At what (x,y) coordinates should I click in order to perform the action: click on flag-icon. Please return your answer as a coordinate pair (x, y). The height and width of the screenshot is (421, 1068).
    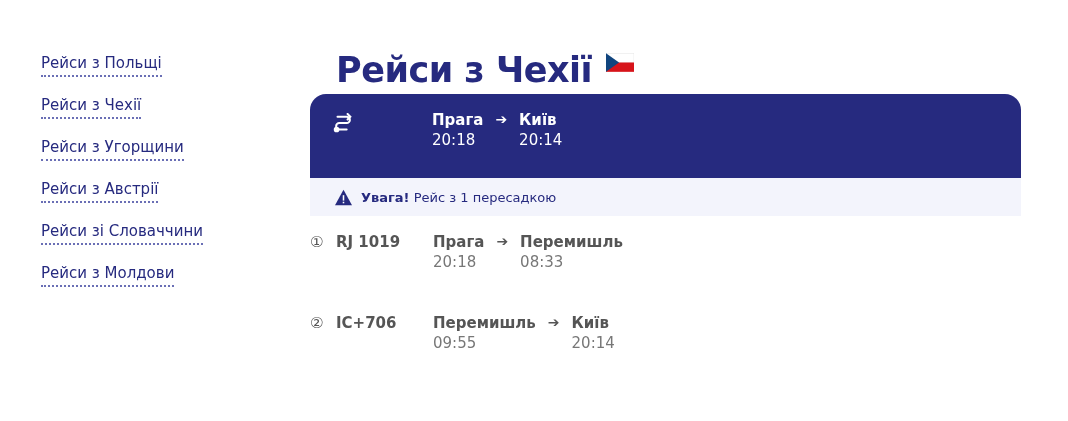
    Looking at the image, I should click on (620, 62).